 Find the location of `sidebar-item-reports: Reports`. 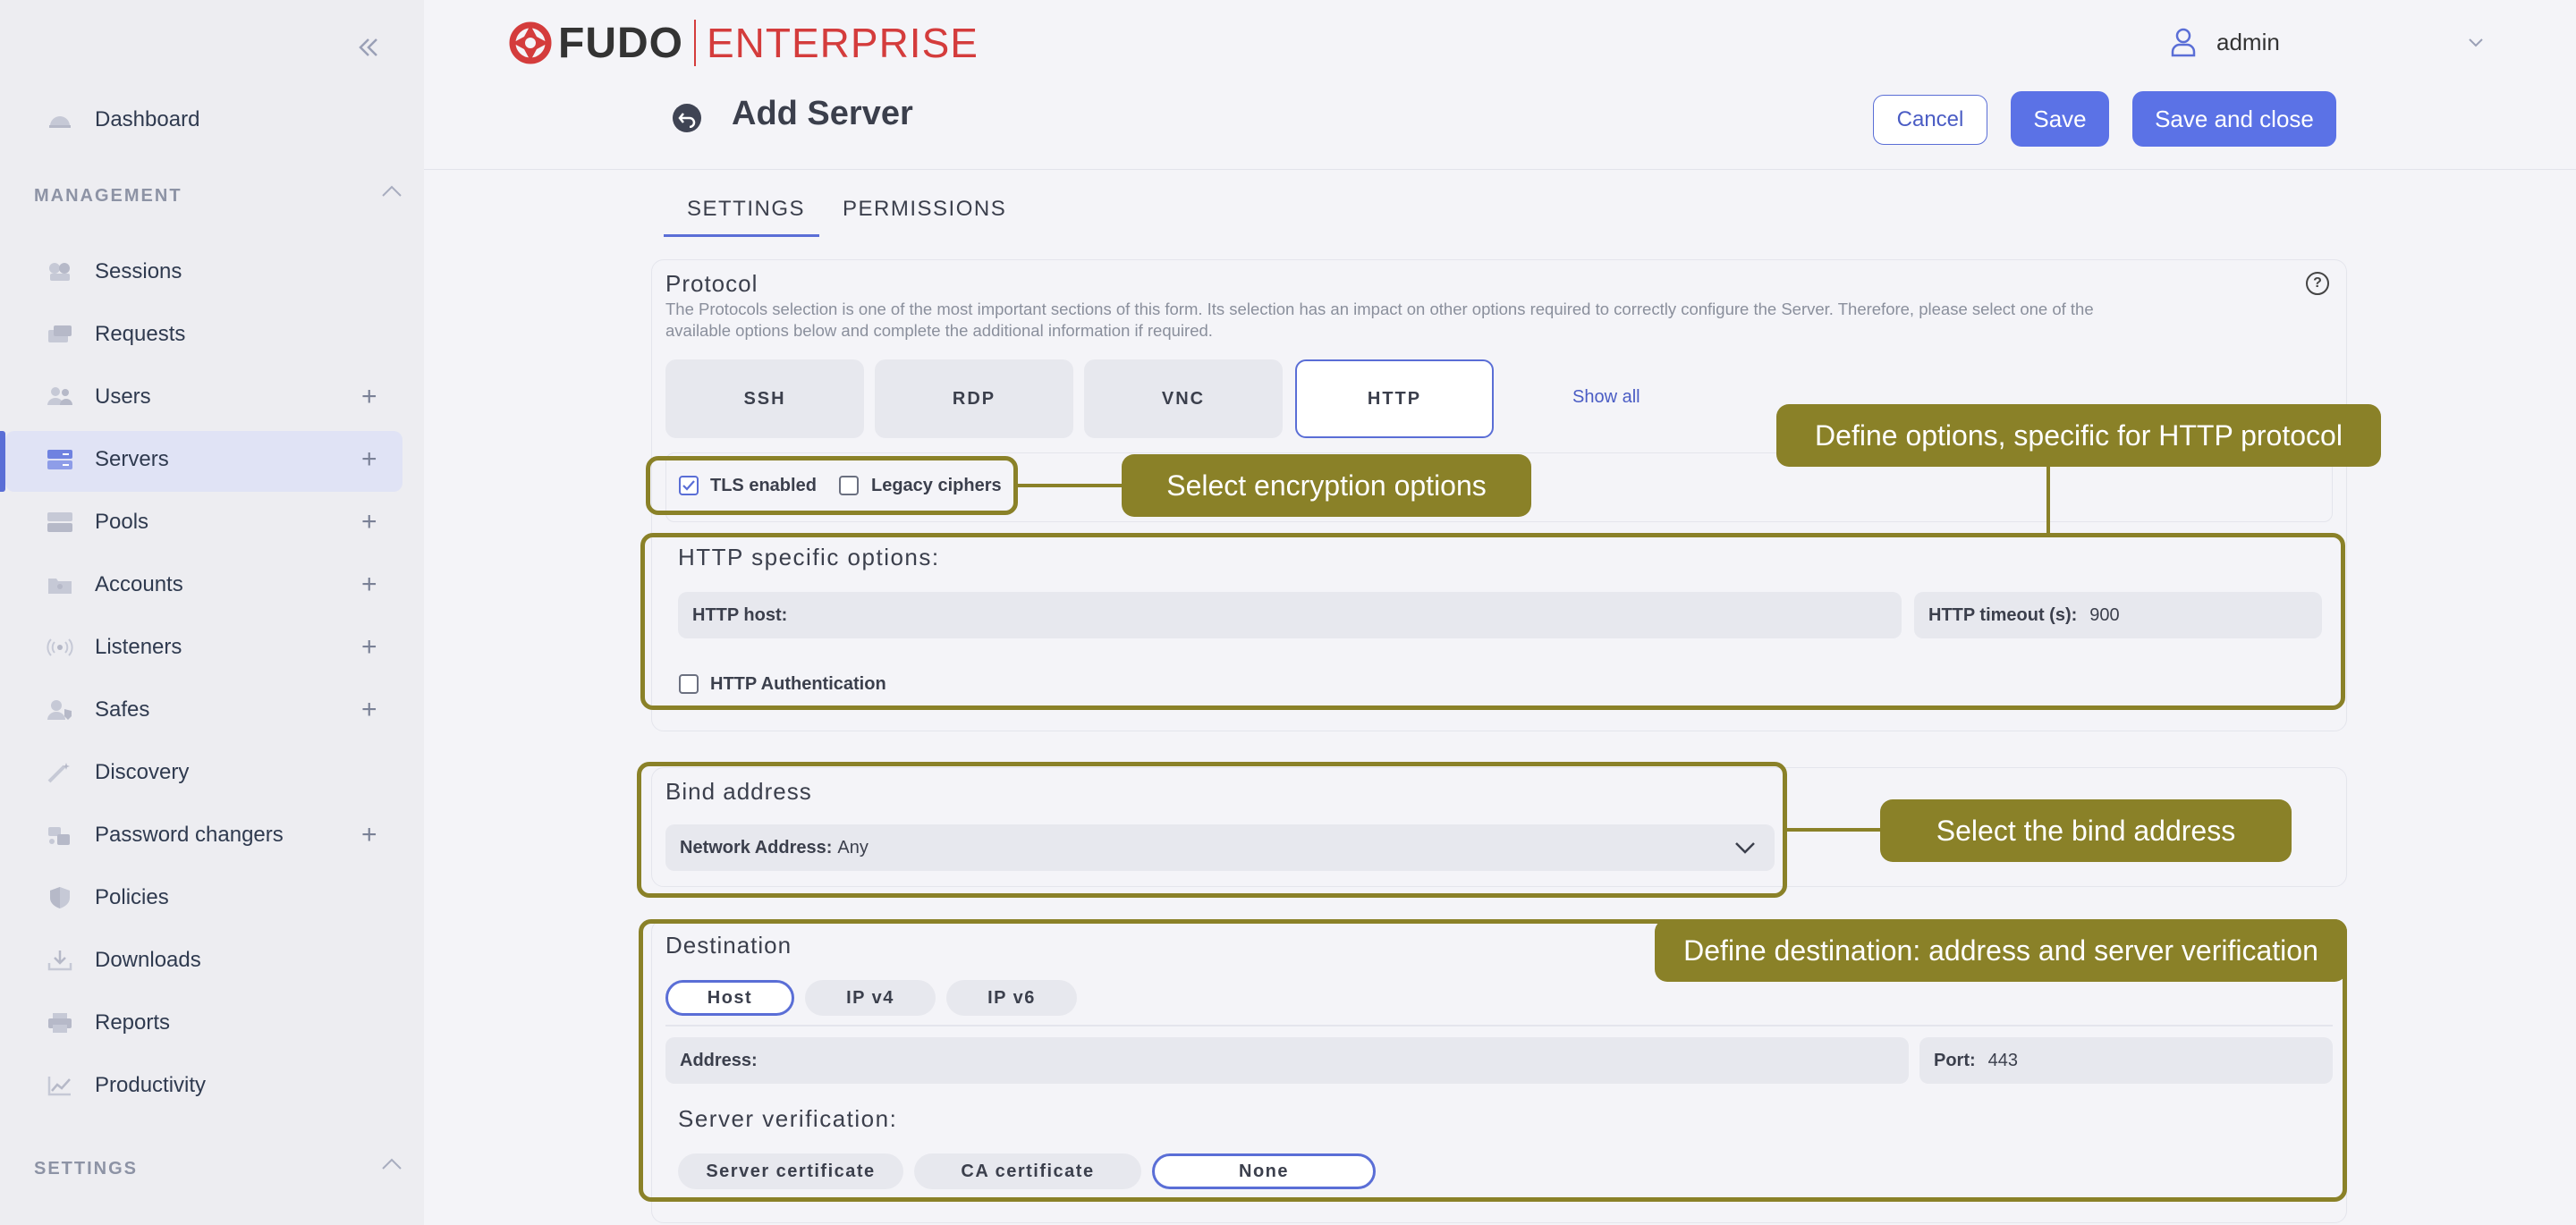

sidebar-item-reports: Reports is located at coordinates (212, 1023).